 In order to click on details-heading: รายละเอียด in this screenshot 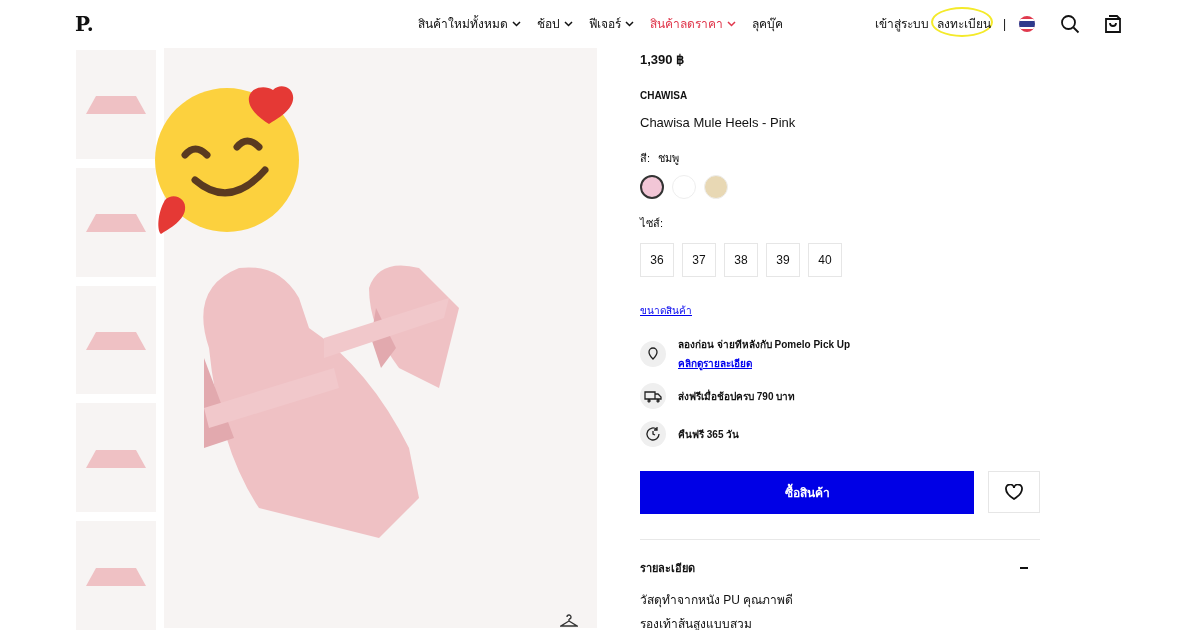, I will do `click(667, 568)`.